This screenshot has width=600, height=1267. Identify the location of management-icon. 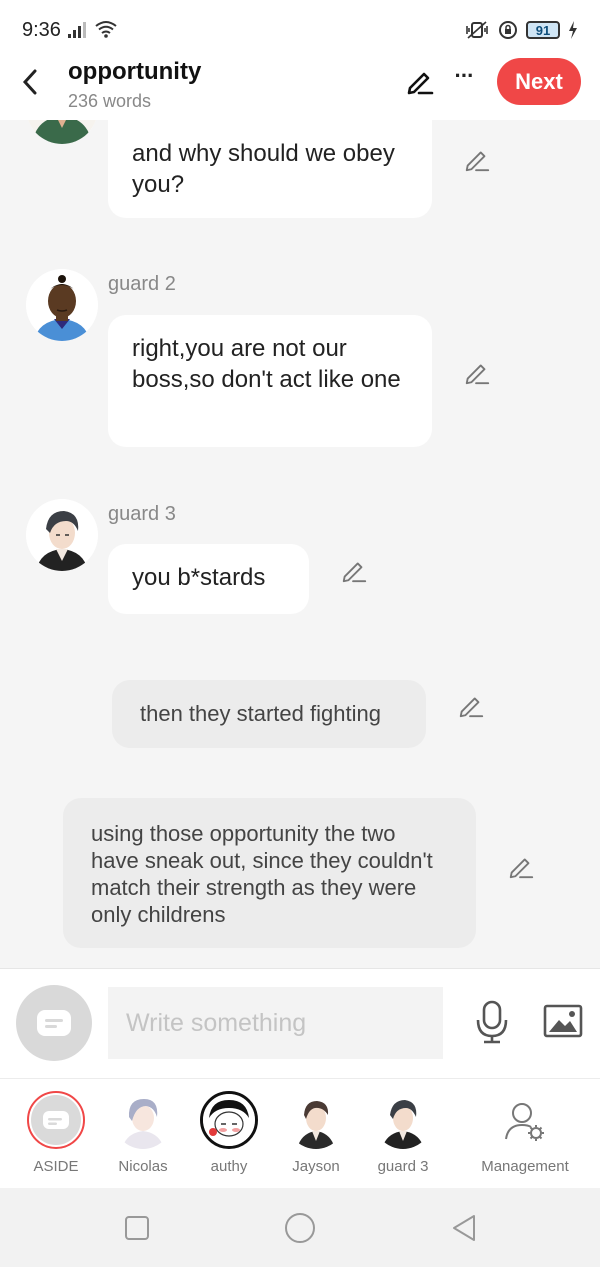
(525, 1122).